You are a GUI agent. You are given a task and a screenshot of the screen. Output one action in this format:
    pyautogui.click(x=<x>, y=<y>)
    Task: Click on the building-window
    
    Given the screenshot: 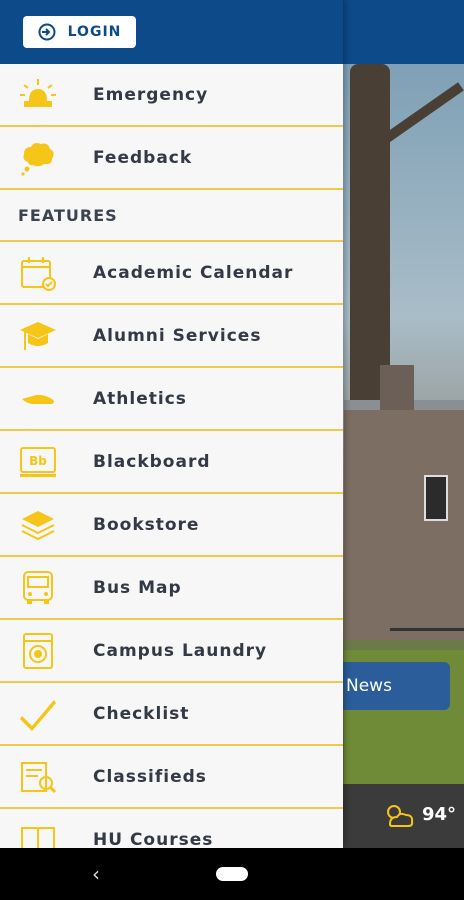 What is the action you would take?
    pyautogui.click(x=436, y=498)
    